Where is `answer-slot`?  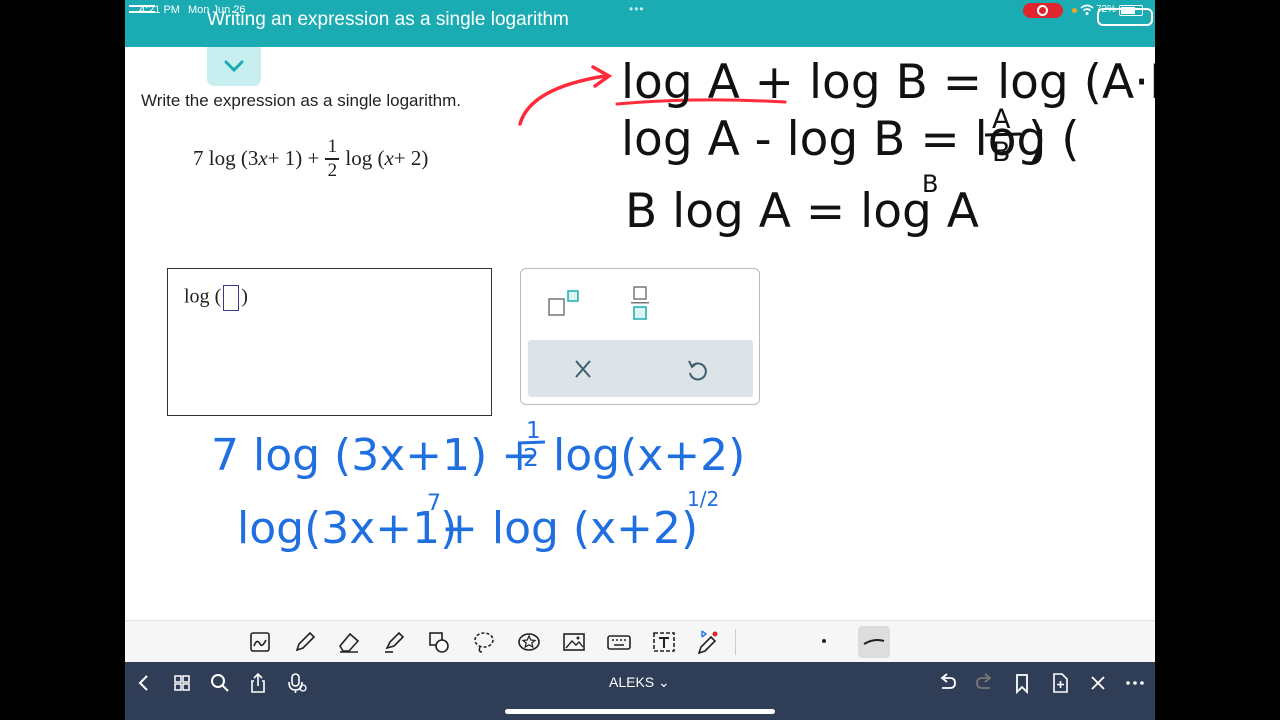 answer-slot is located at coordinates (231, 298).